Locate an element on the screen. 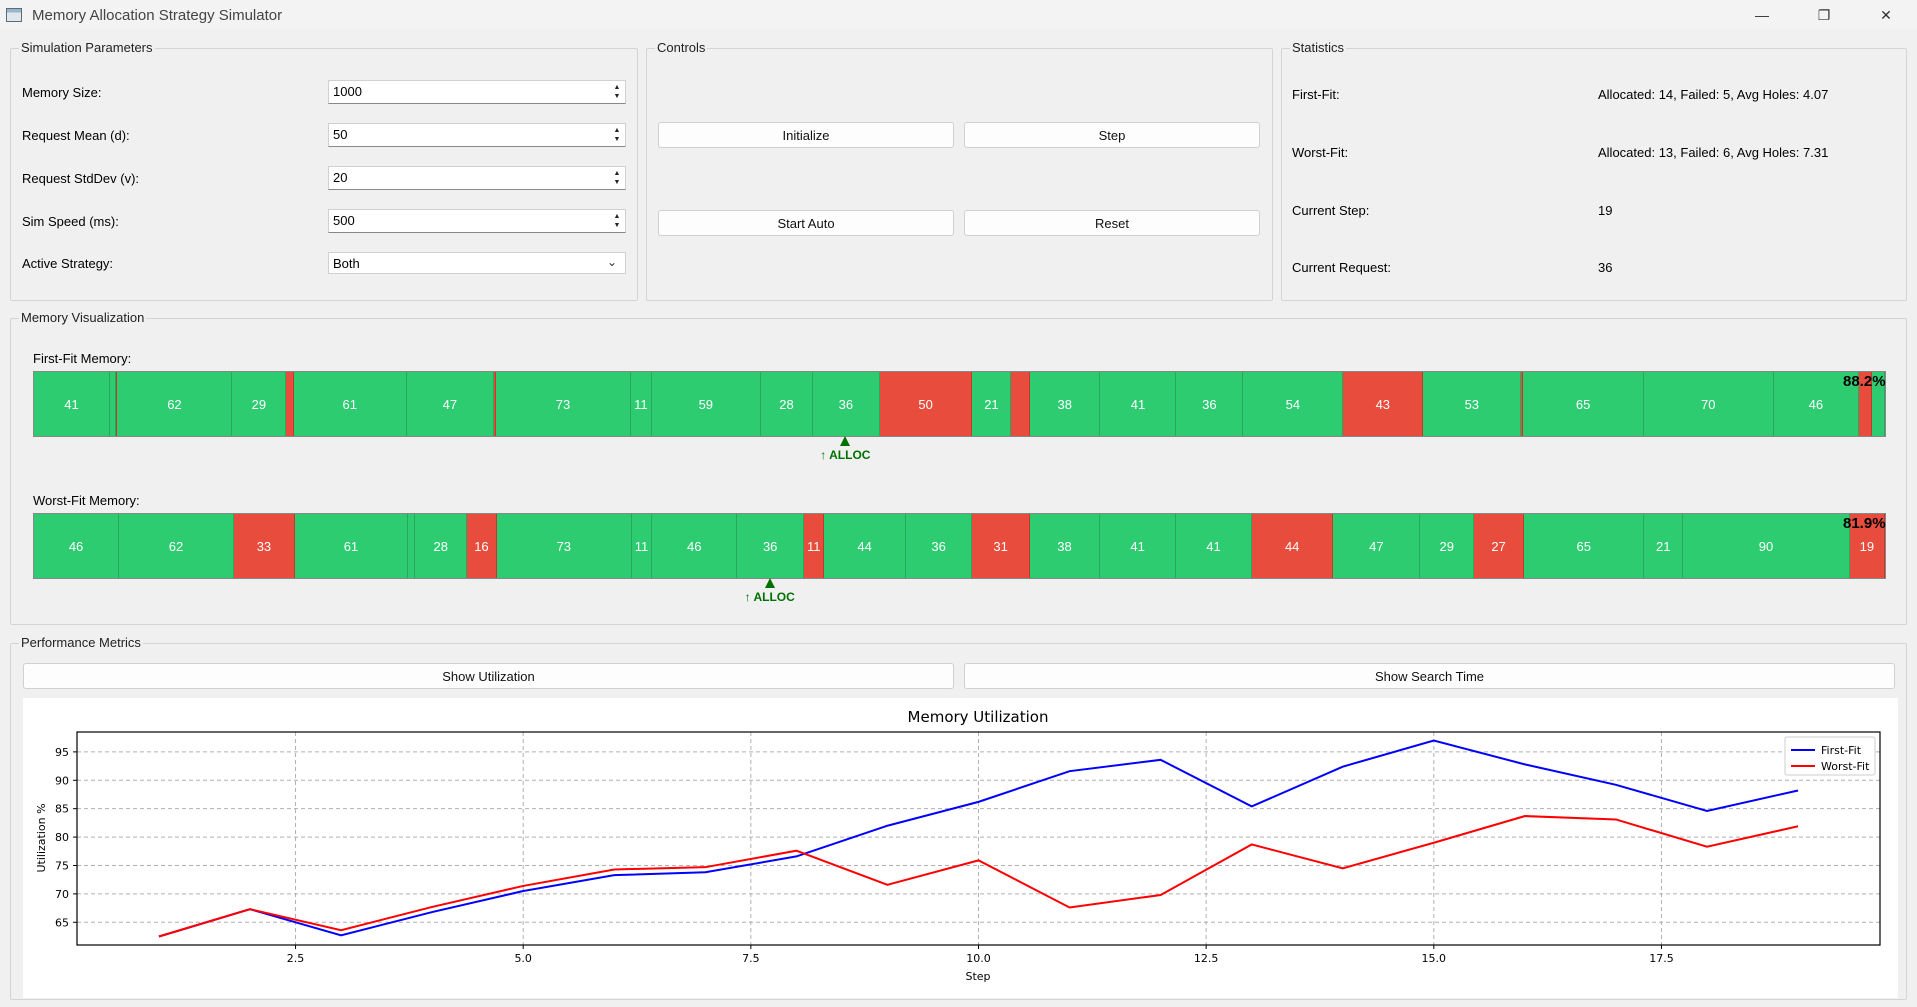 Image resolution: width=1917 pixels, height=1007 pixels. chart-title: Memory Utilization is located at coordinates (978, 717).